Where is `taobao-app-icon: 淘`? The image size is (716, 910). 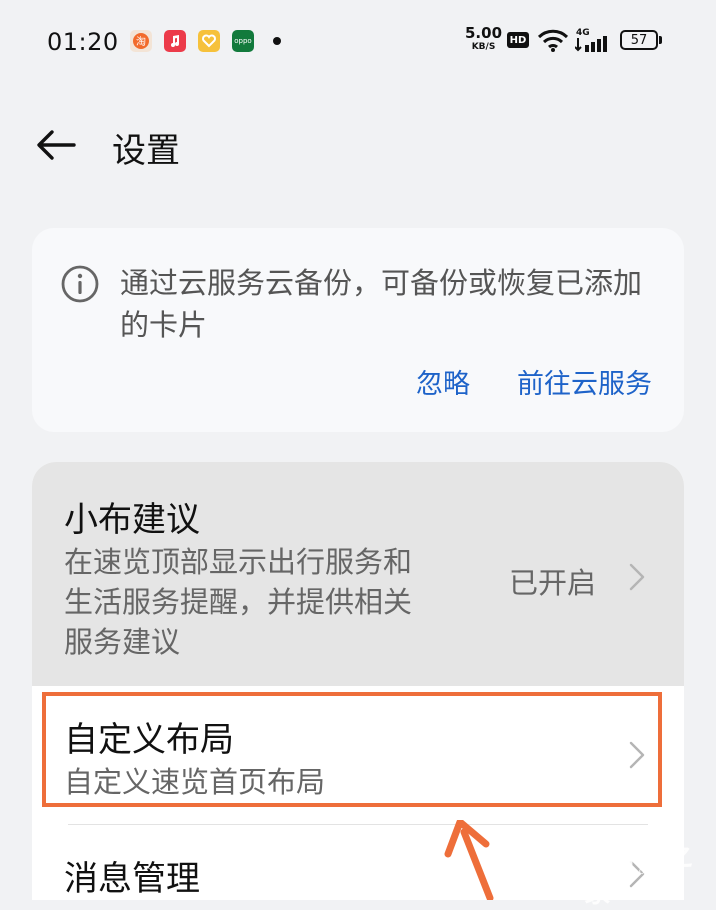 taobao-app-icon: 淘 is located at coordinates (141, 41).